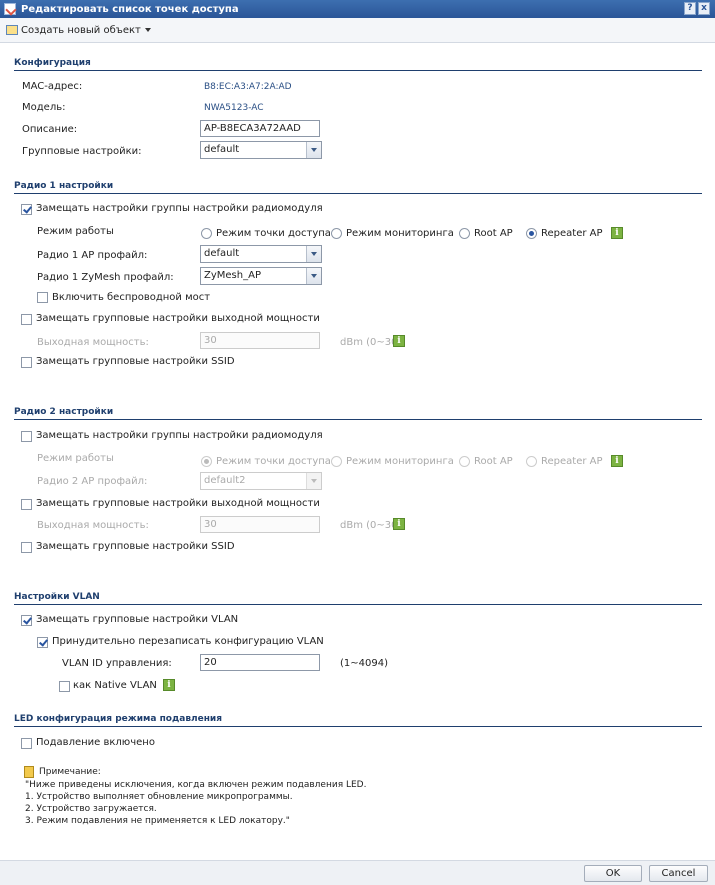 The width and height of the screenshot is (715, 885). I want to click on radio2-mode-ap-radio, so click(206, 461).